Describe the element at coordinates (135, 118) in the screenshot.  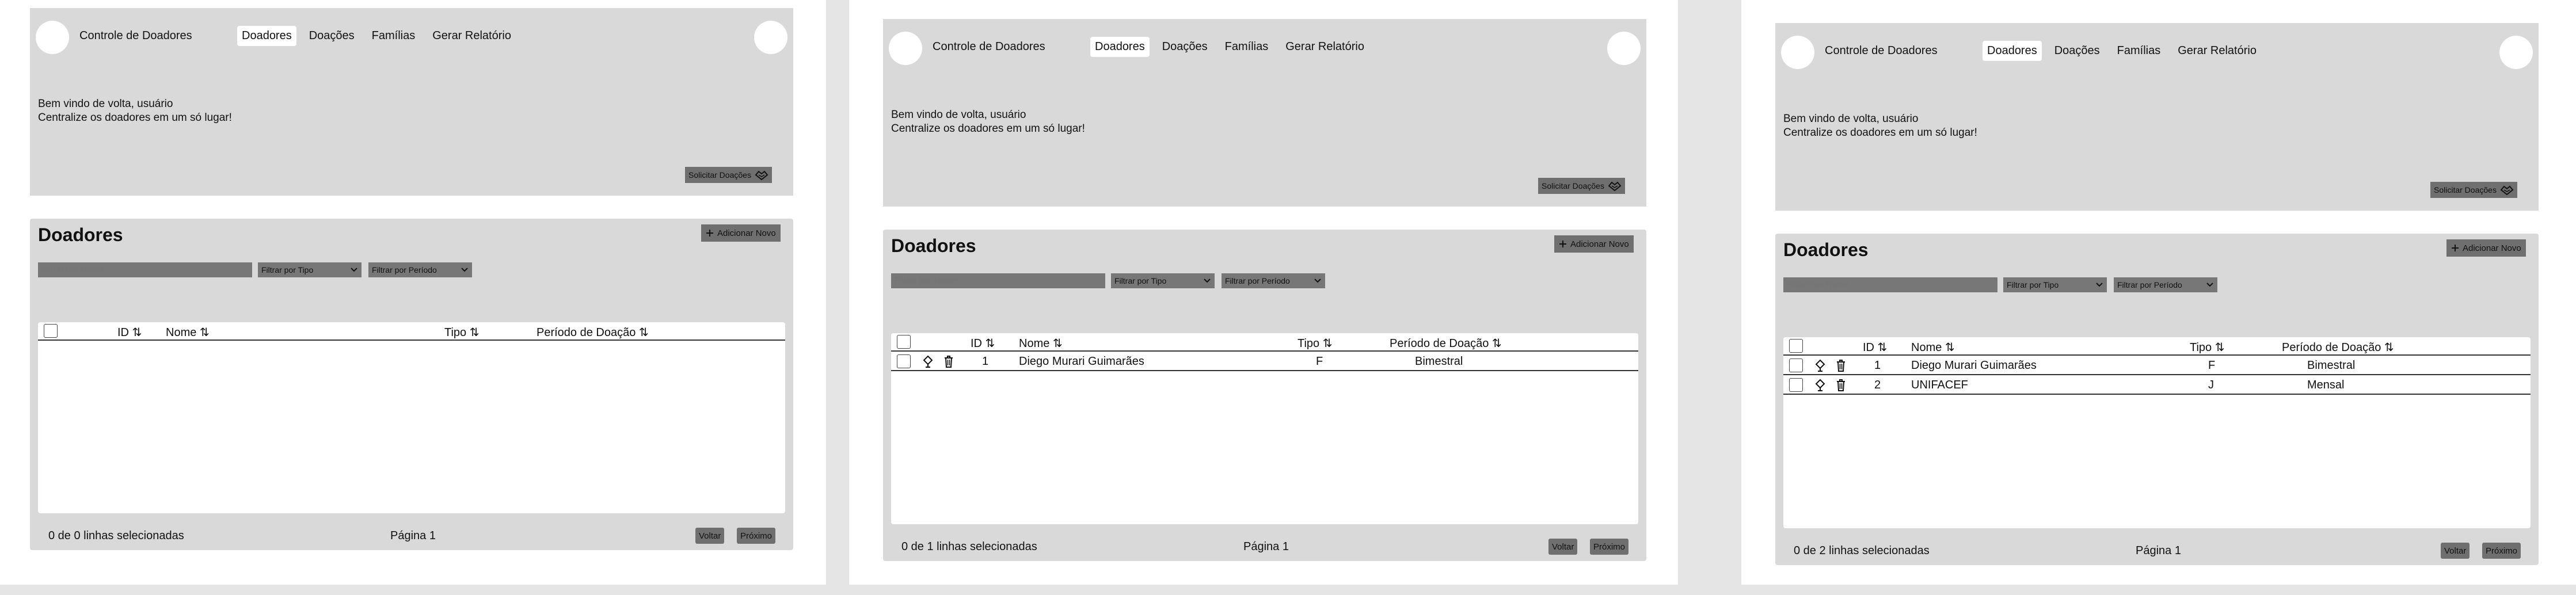
I see `tagline: Centralize os doadores em um só lugar!` at that location.